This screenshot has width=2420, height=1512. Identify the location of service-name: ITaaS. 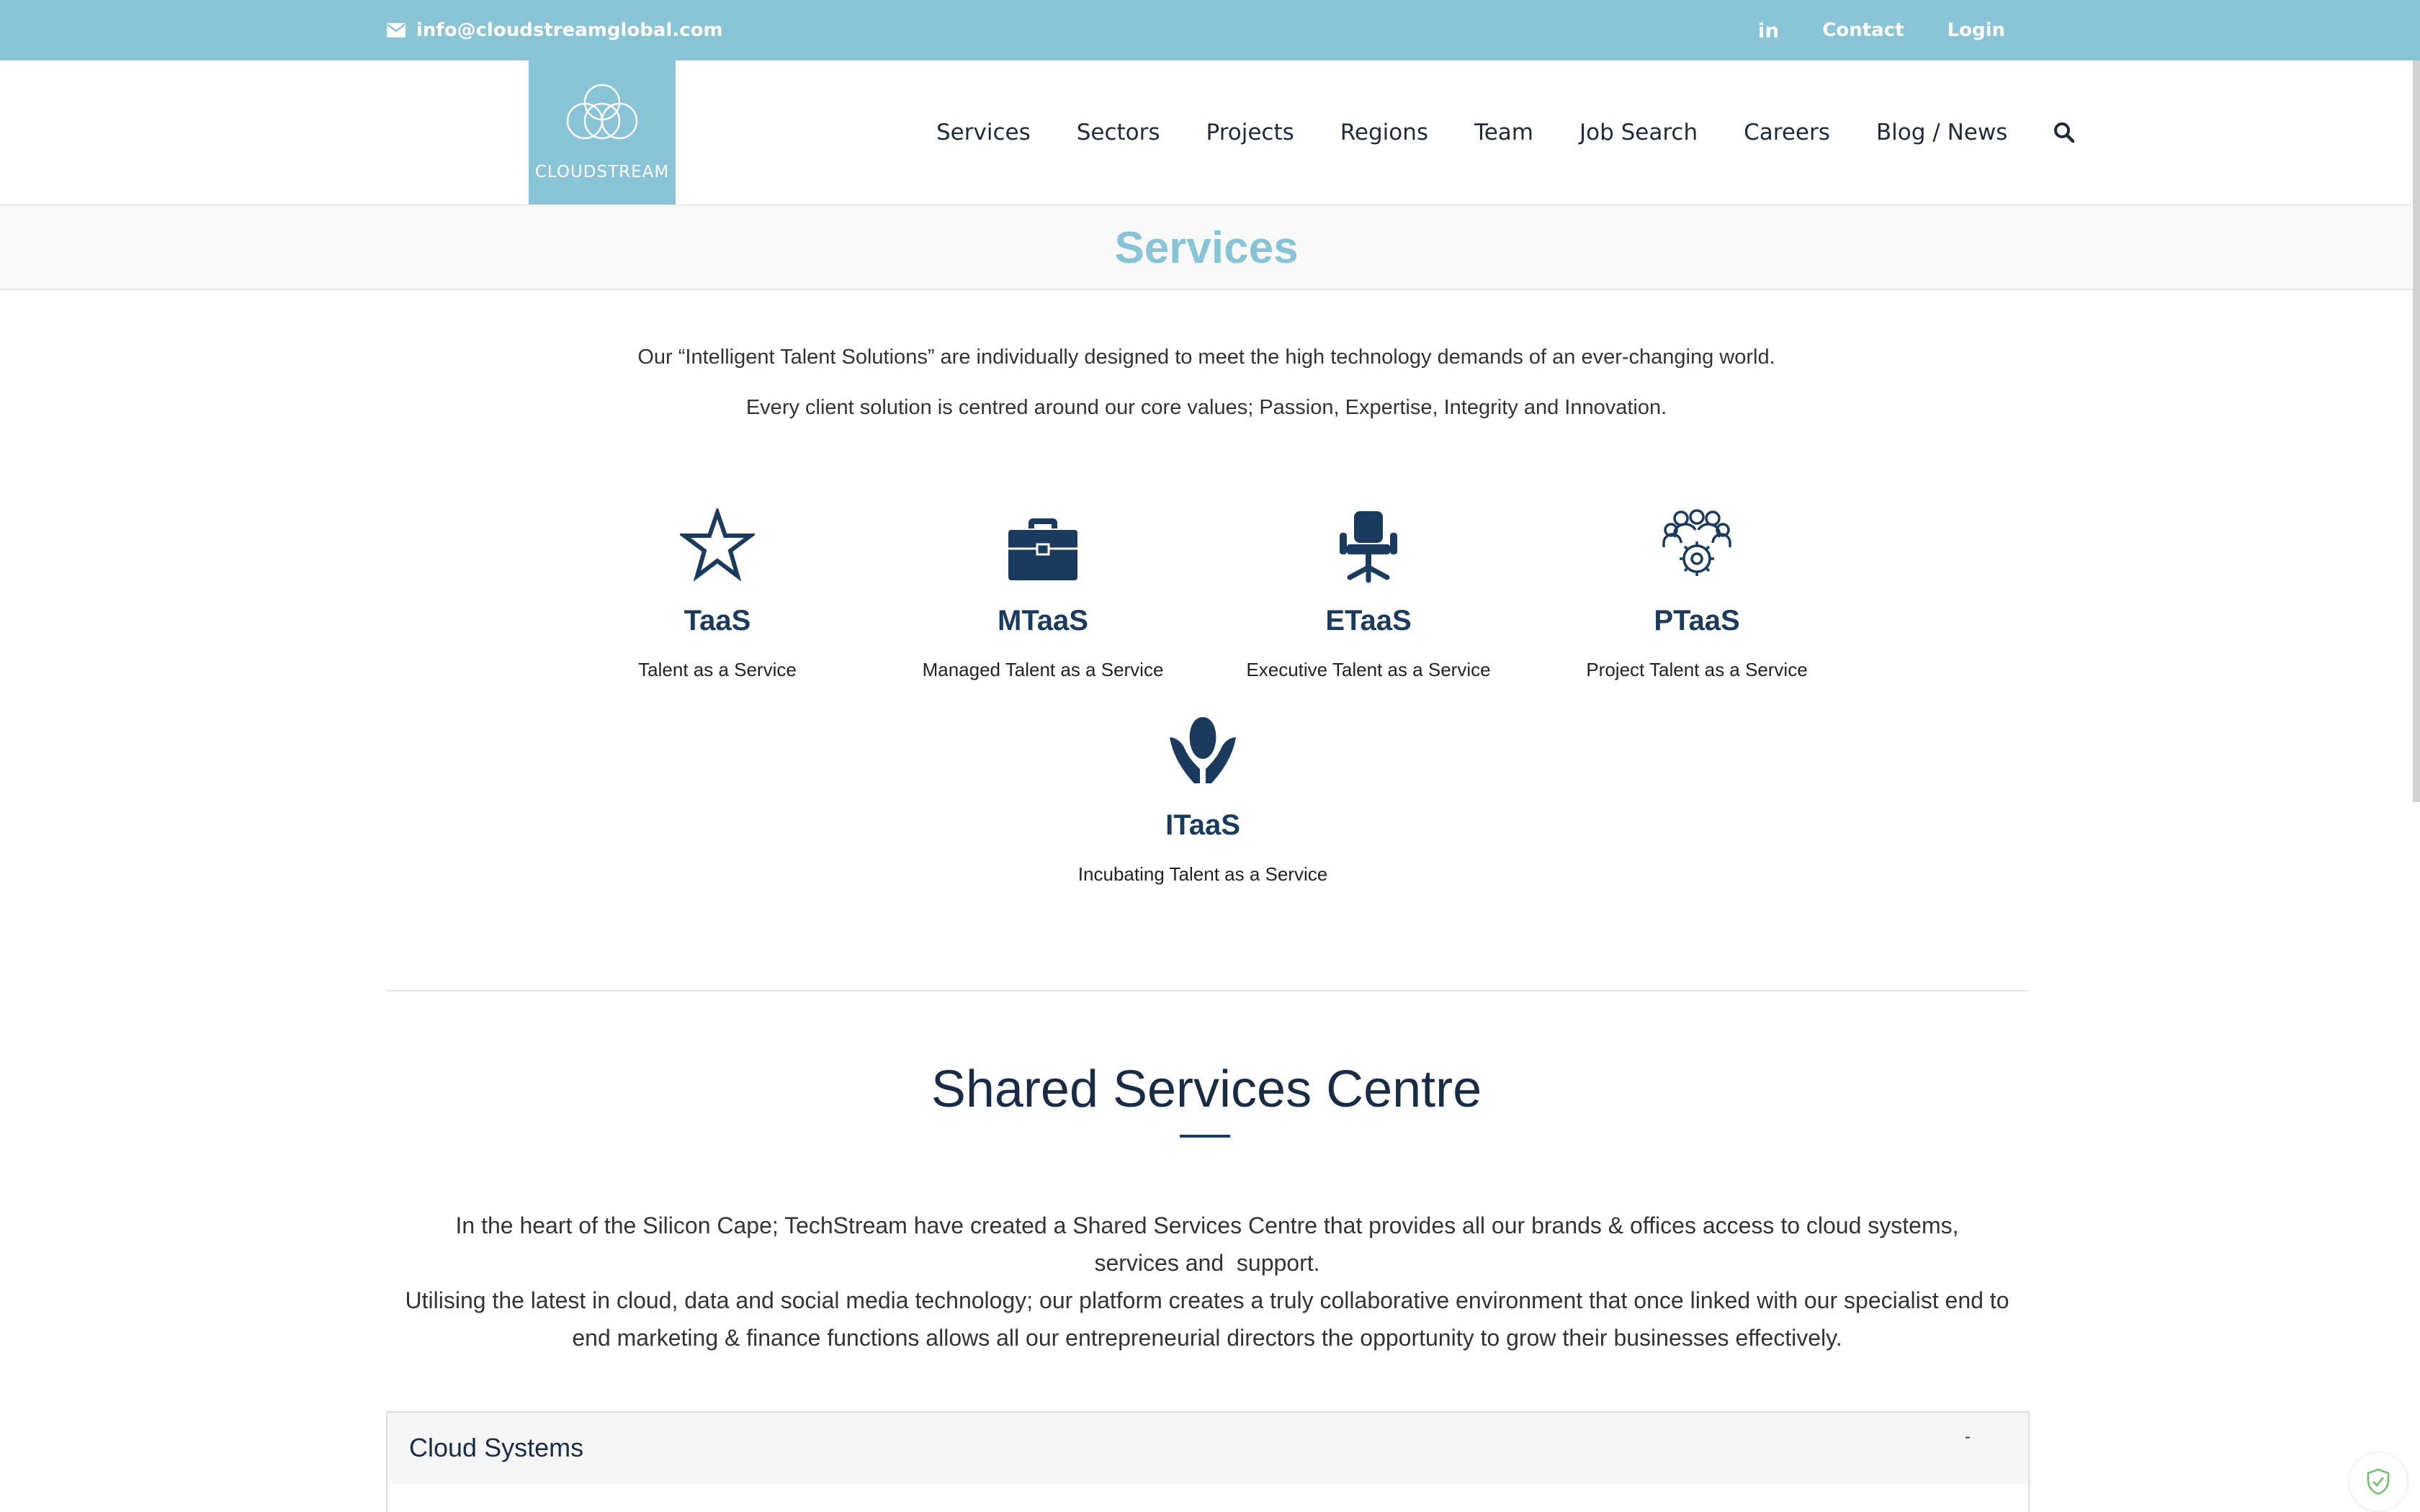
(1202, 825).